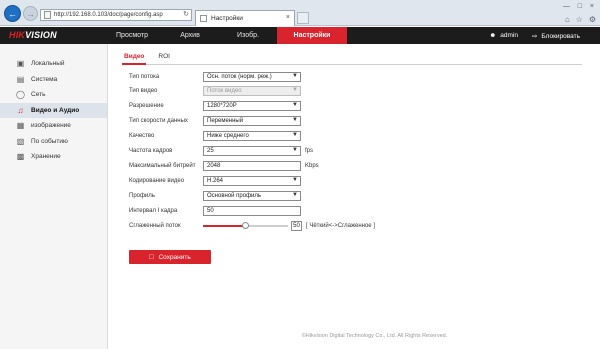 This screenshot has width=600, height=349. Describe the element at coordinates (144, 77) in the screenshot. I see `stream-type-label: Тип потока` at that location.